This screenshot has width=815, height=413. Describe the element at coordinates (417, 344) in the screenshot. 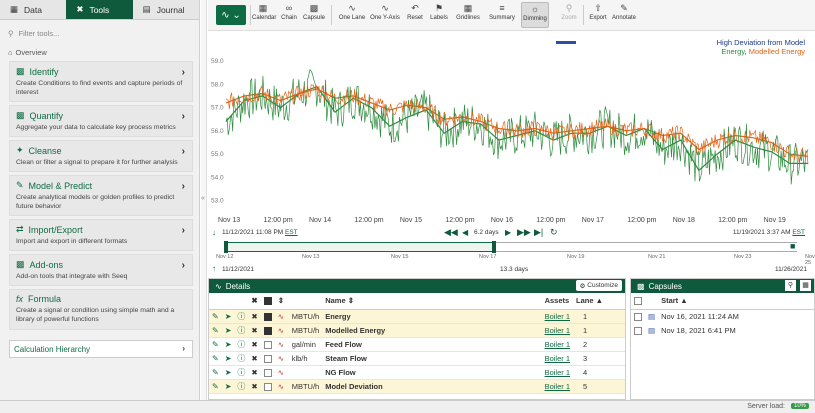

I see `table-row: ✎ ➤ ⓘ ✖ ∿ gal/min Feed Flow Boiler 12` at that location.